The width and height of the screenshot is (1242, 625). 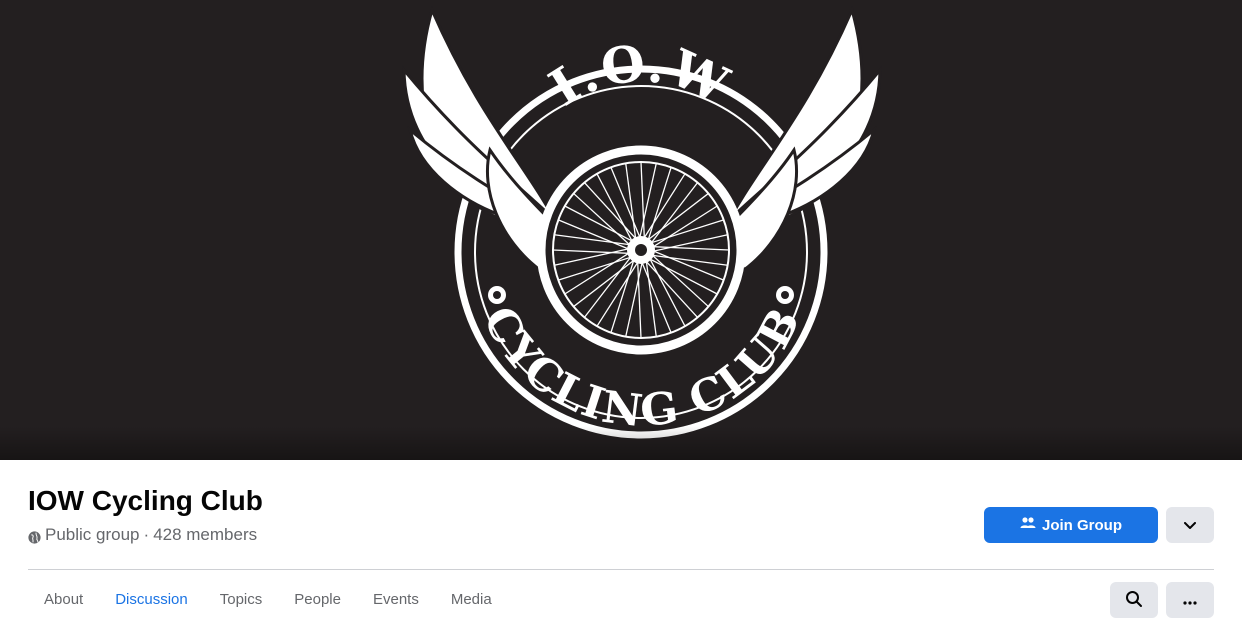 What do you see at coordinates (396, 600) in the screenshot?
I see `tab-events: Events` at bounding box center [396, 600].